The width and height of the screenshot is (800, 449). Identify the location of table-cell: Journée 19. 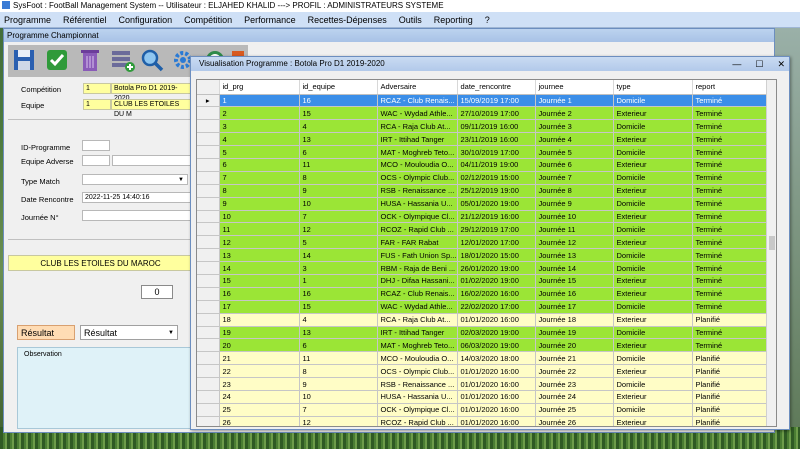
(574, 333).